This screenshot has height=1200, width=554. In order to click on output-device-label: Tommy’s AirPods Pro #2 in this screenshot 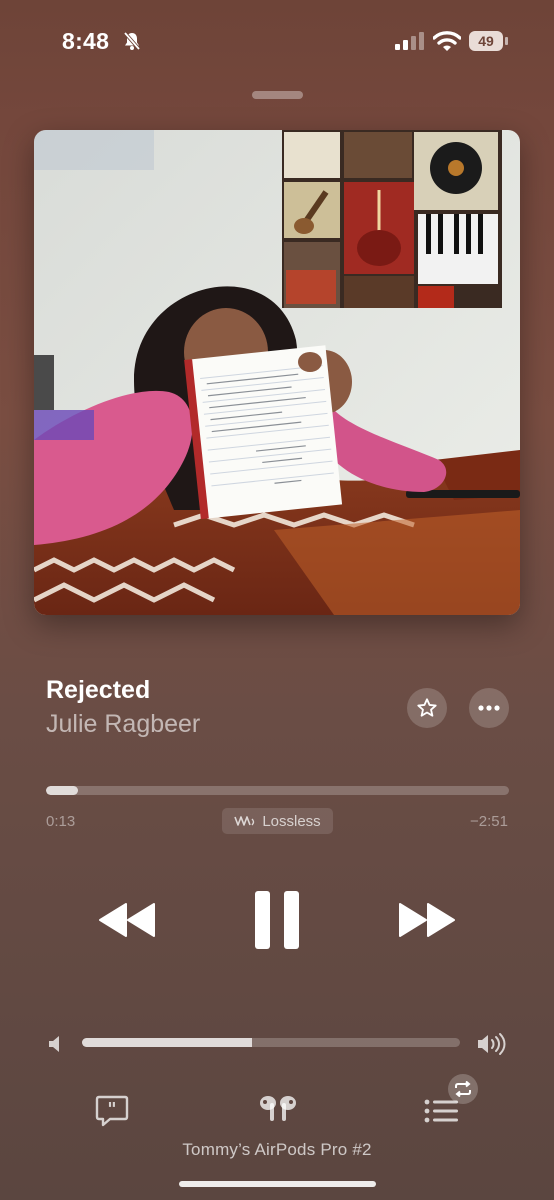, I will do `click(277, 1150)`.